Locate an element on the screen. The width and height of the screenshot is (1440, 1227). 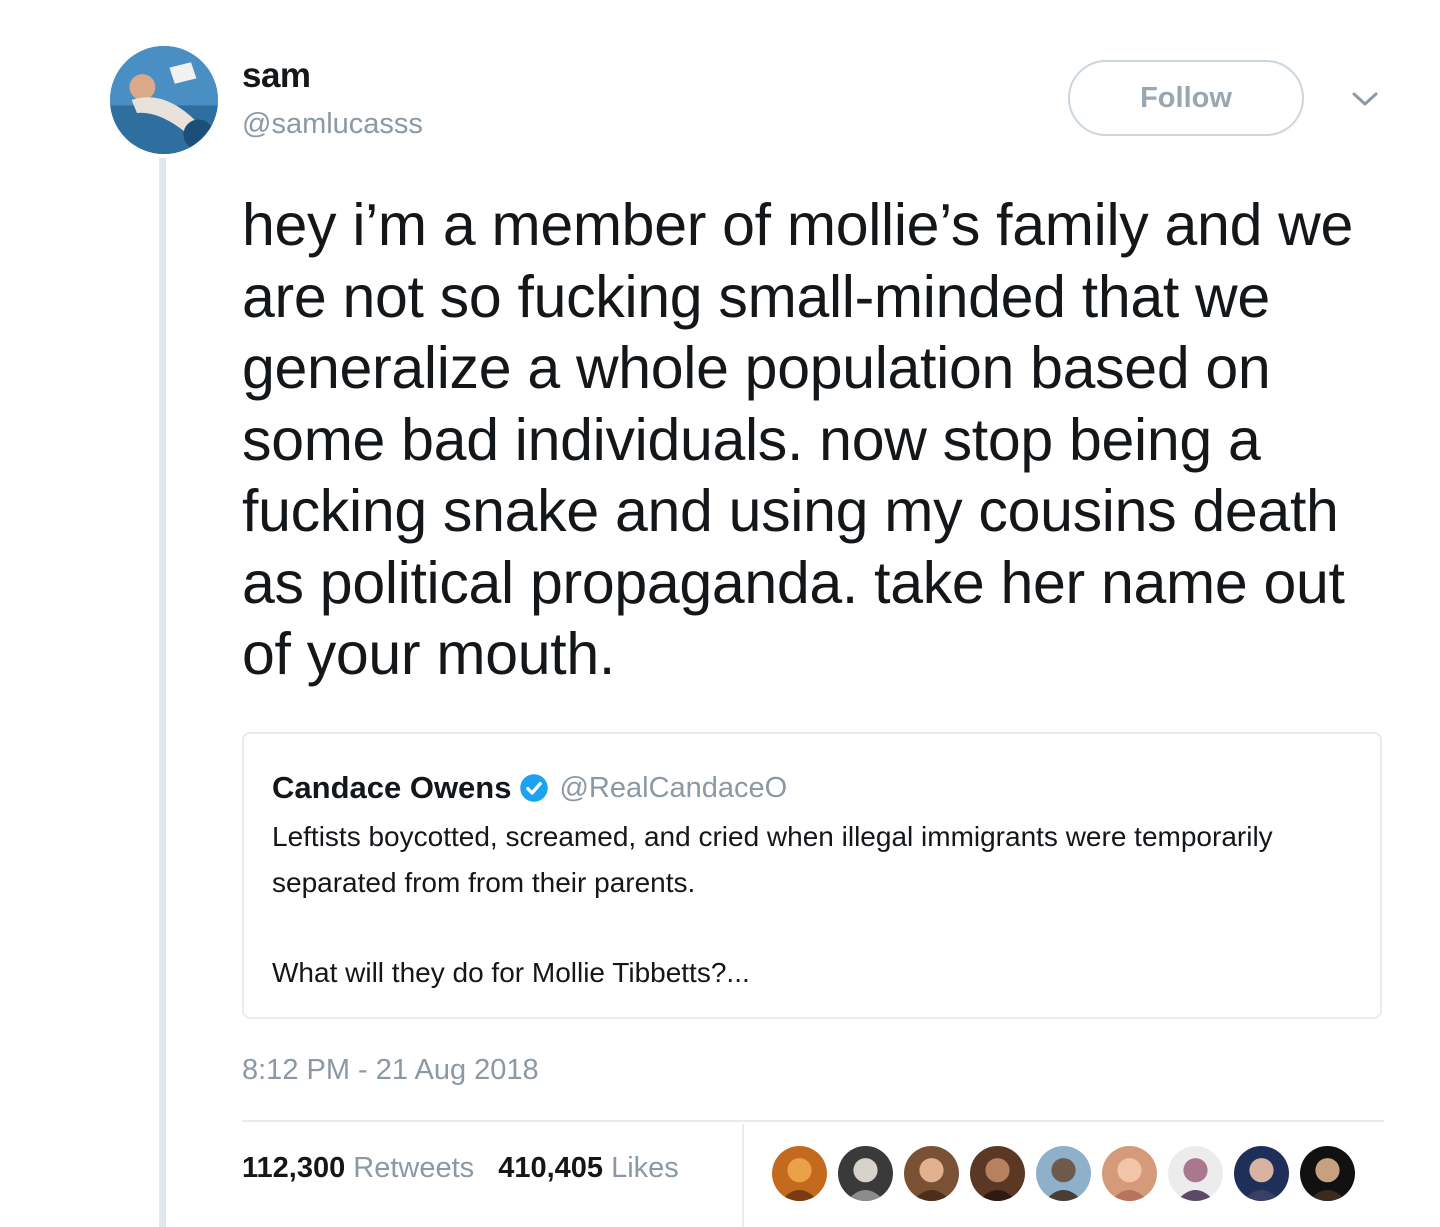
chevron-down-icon is located at coordinates (1365, 99).